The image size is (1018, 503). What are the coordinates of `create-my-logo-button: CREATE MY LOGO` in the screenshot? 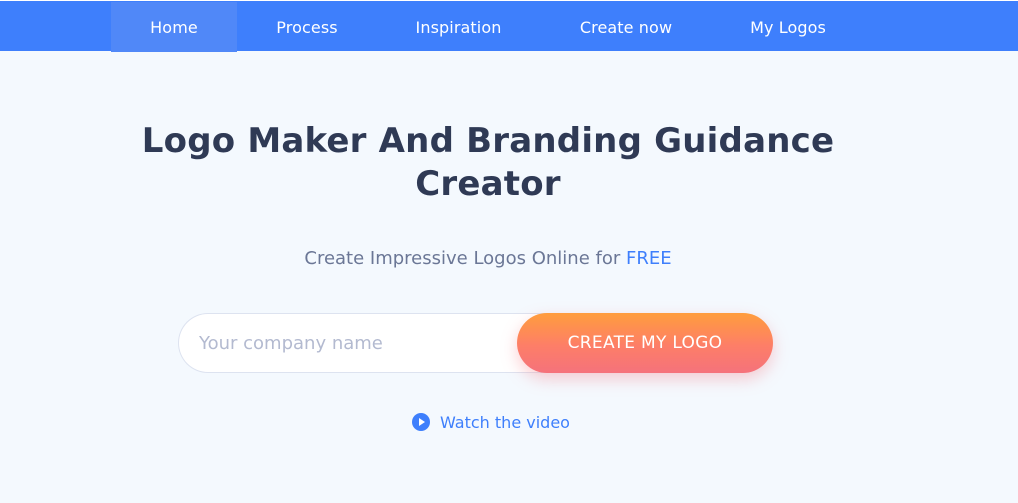 It's located at (645, 343).